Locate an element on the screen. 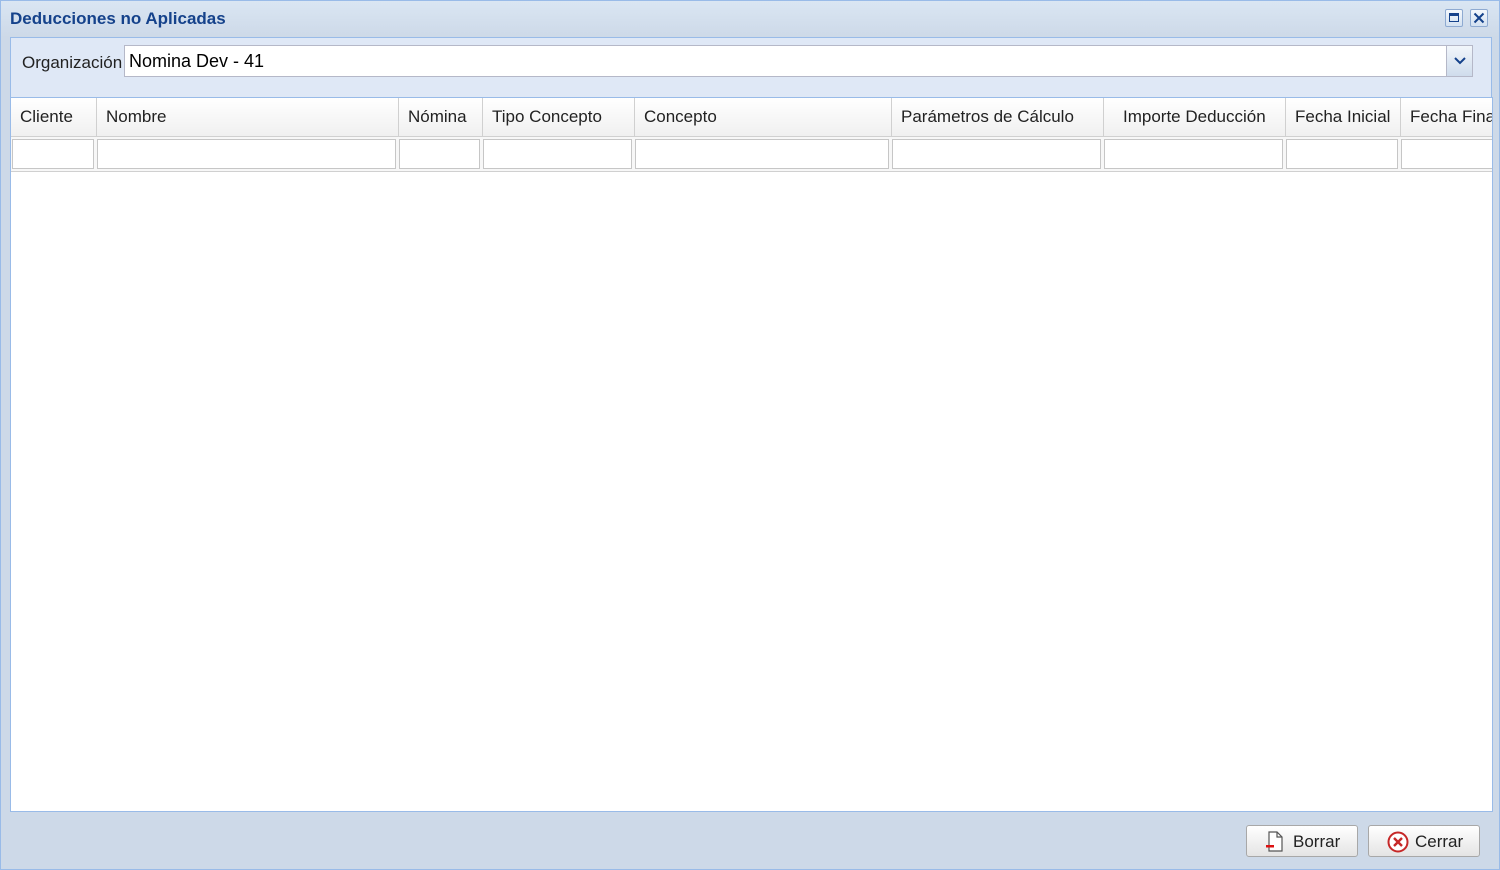 The width and height of the screenshot is (1500, 870). column-header-nombre: Nombre is located at coordinates (248, 117).